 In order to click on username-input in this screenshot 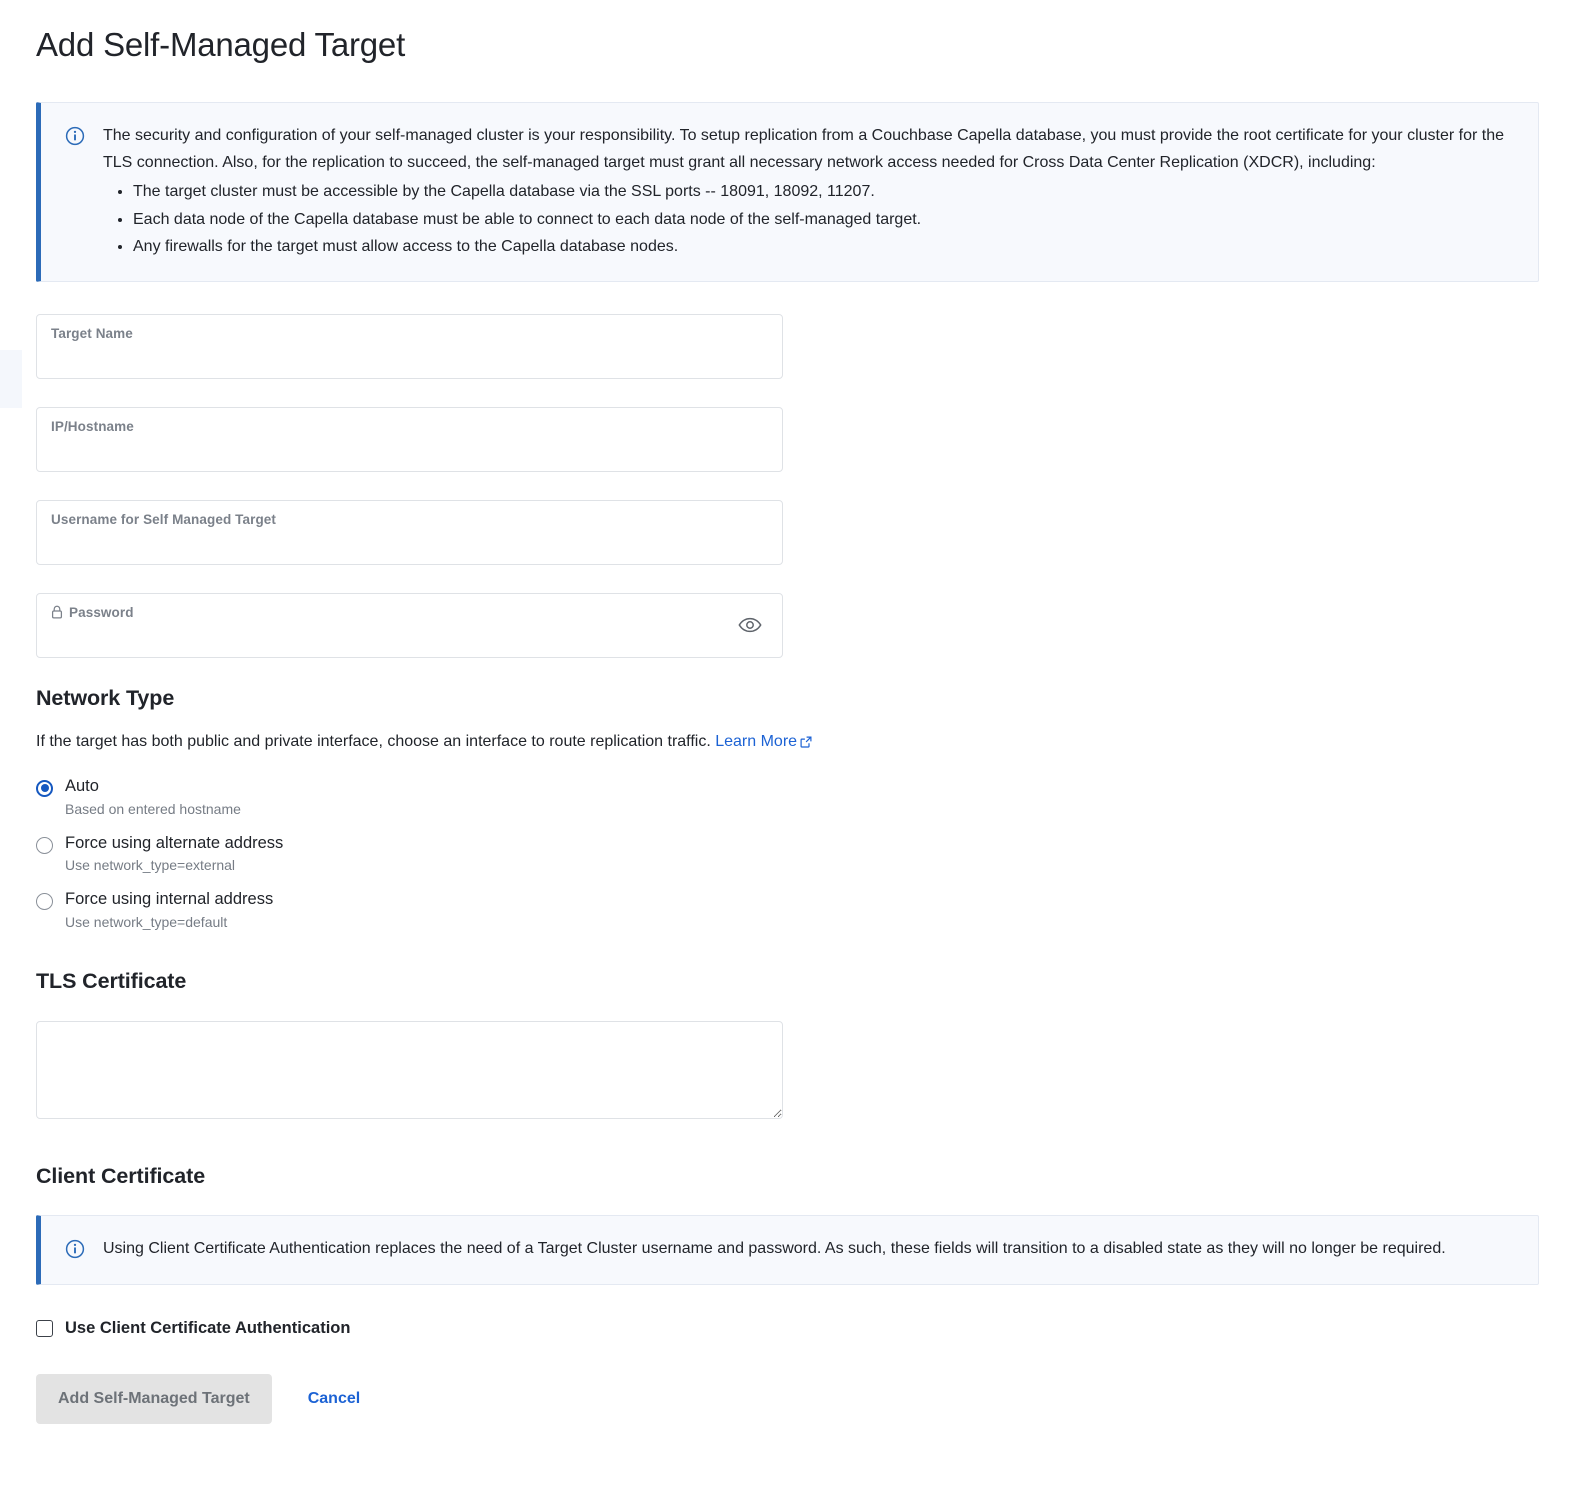, I will do `click(409, 546)`.